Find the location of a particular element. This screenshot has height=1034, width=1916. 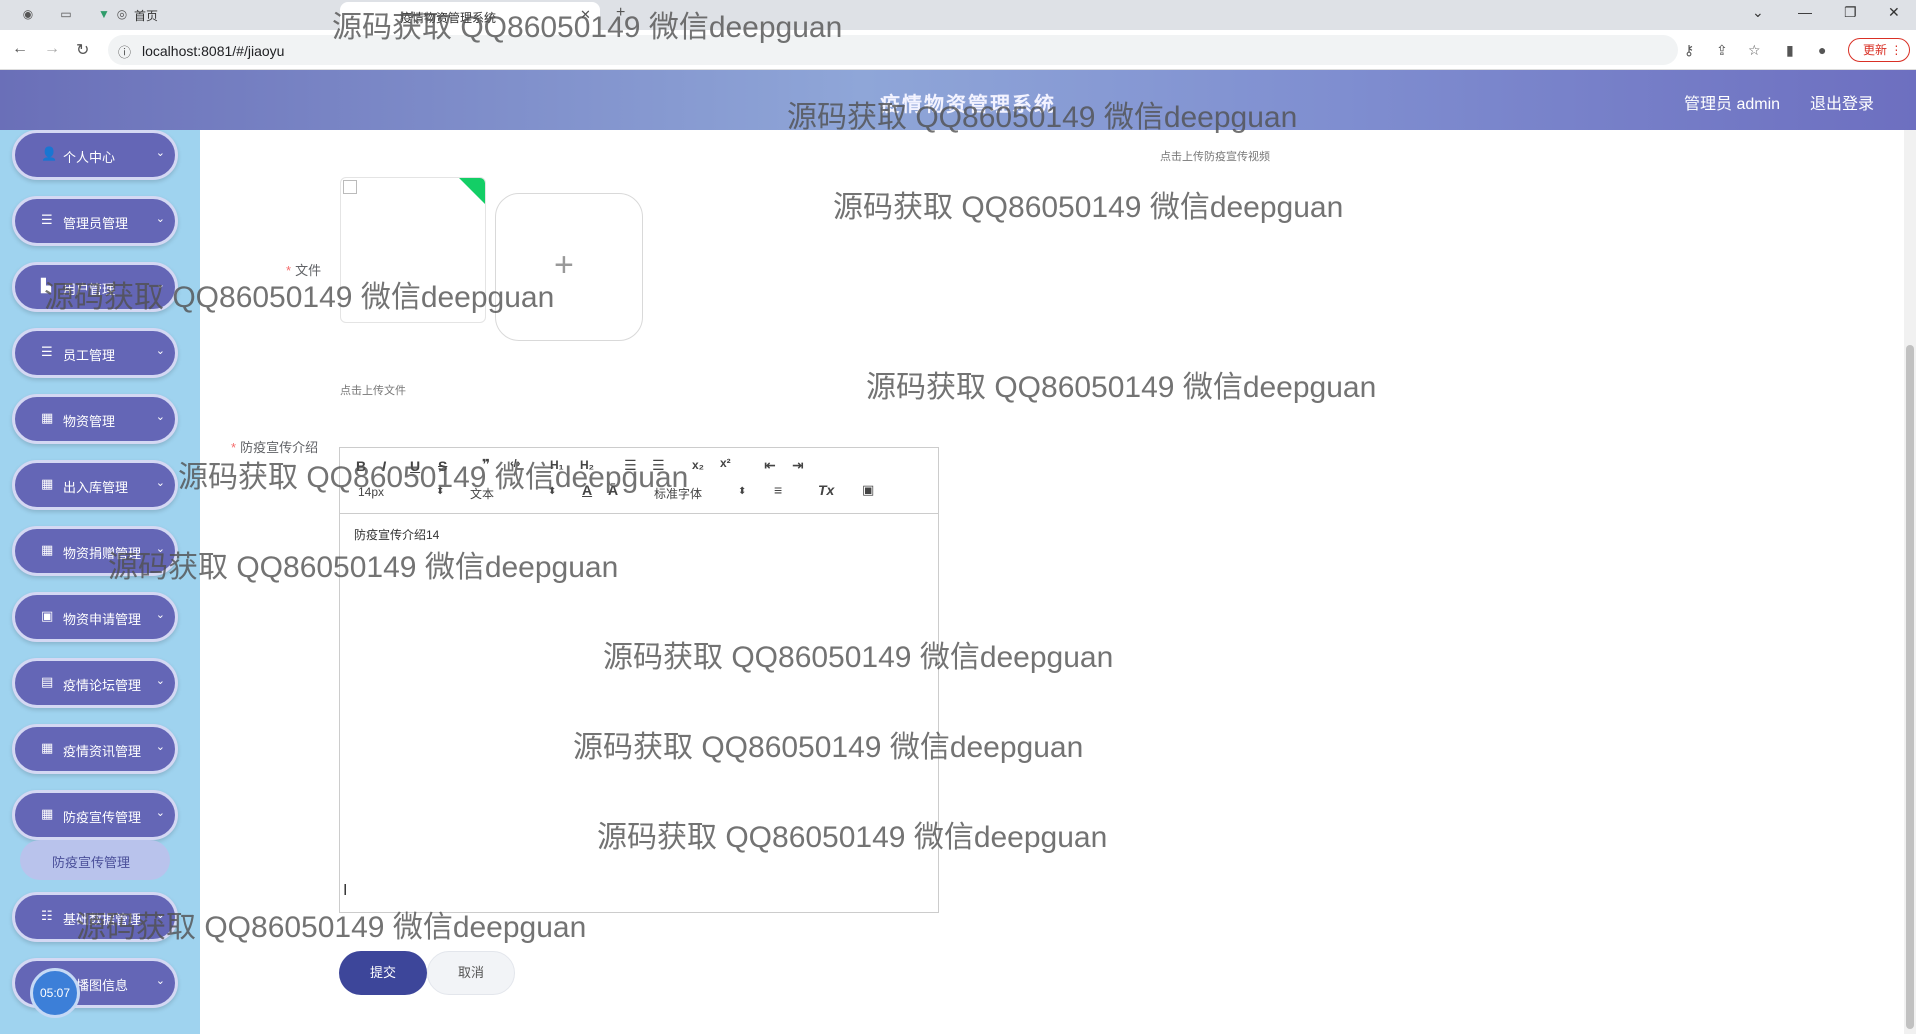

clear-format-icon: Tx is located at coordinates (826, 490).